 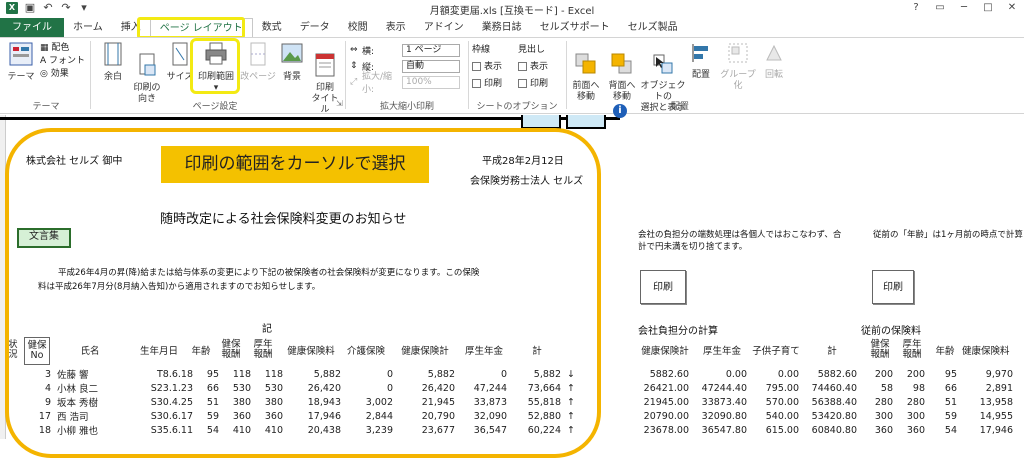 I want to click on cell-pension: 47244.40, so click(x=724, y=388).